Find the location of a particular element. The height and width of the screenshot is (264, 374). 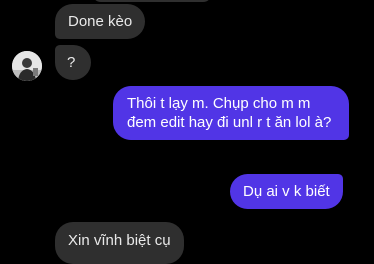

incoming-message-bubble: Done kèo is located at coordinates (100, 21).